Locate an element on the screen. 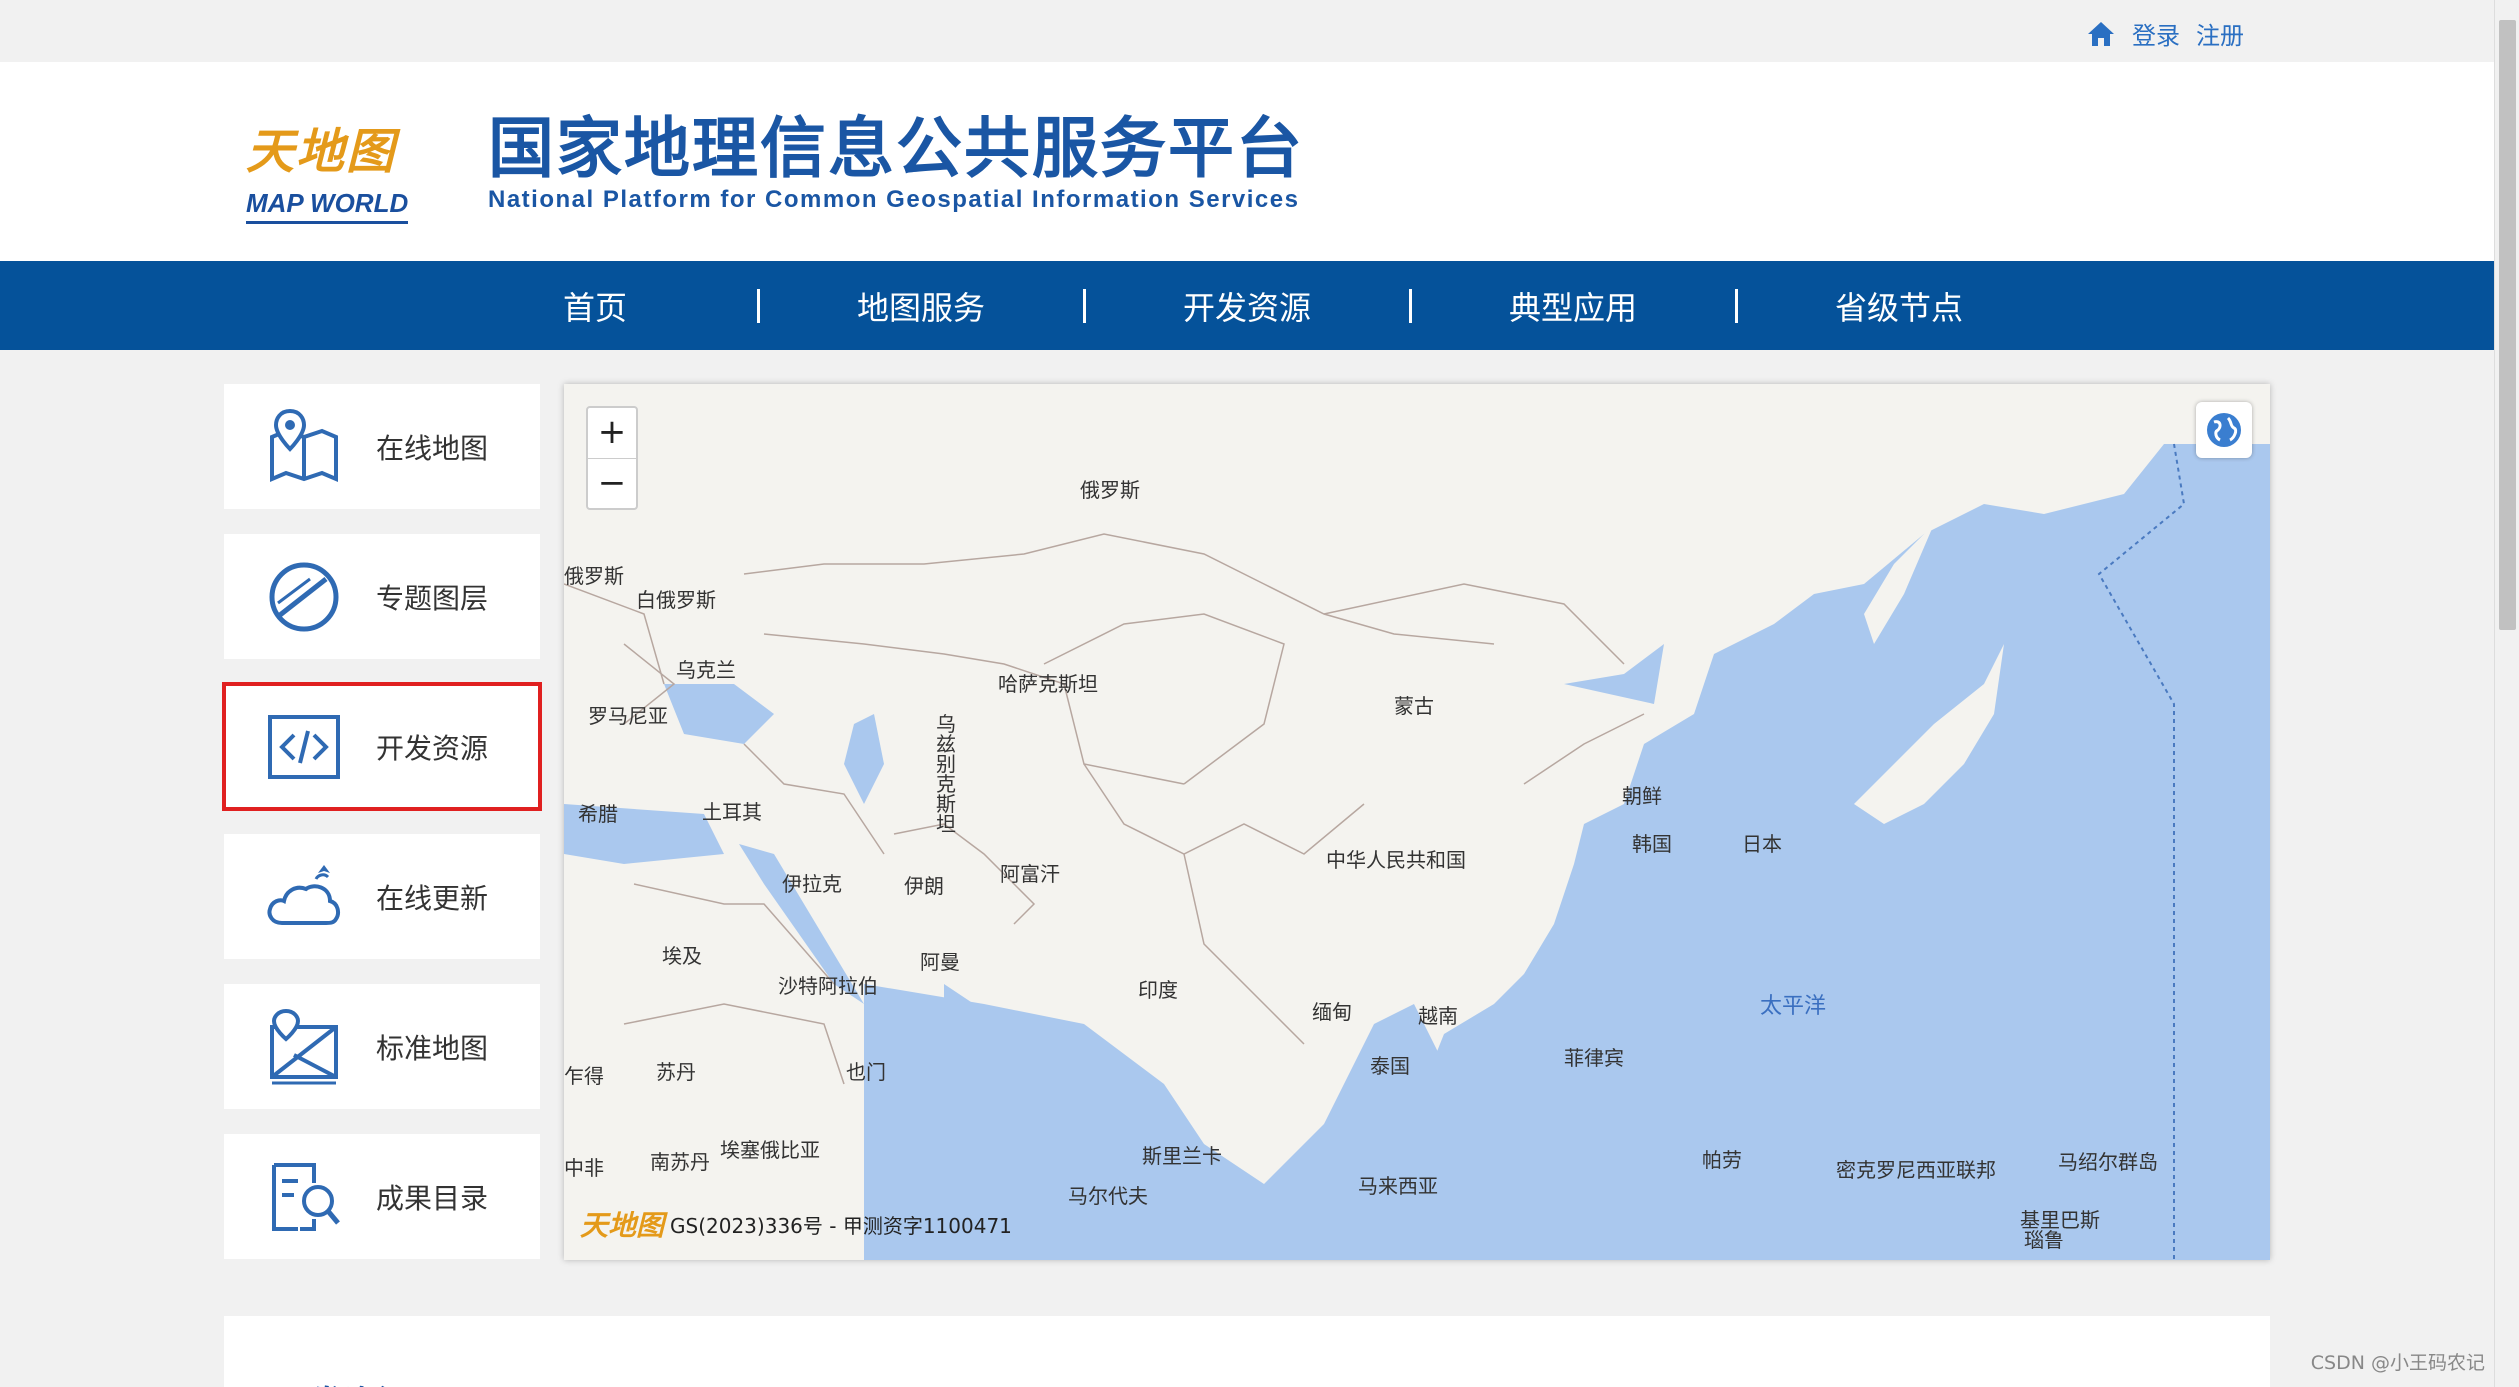 The width and height of the screenshot is (2519, 1387). sidebar-item-standard-map: 标准地图 is located at coordinates (382, 1046).